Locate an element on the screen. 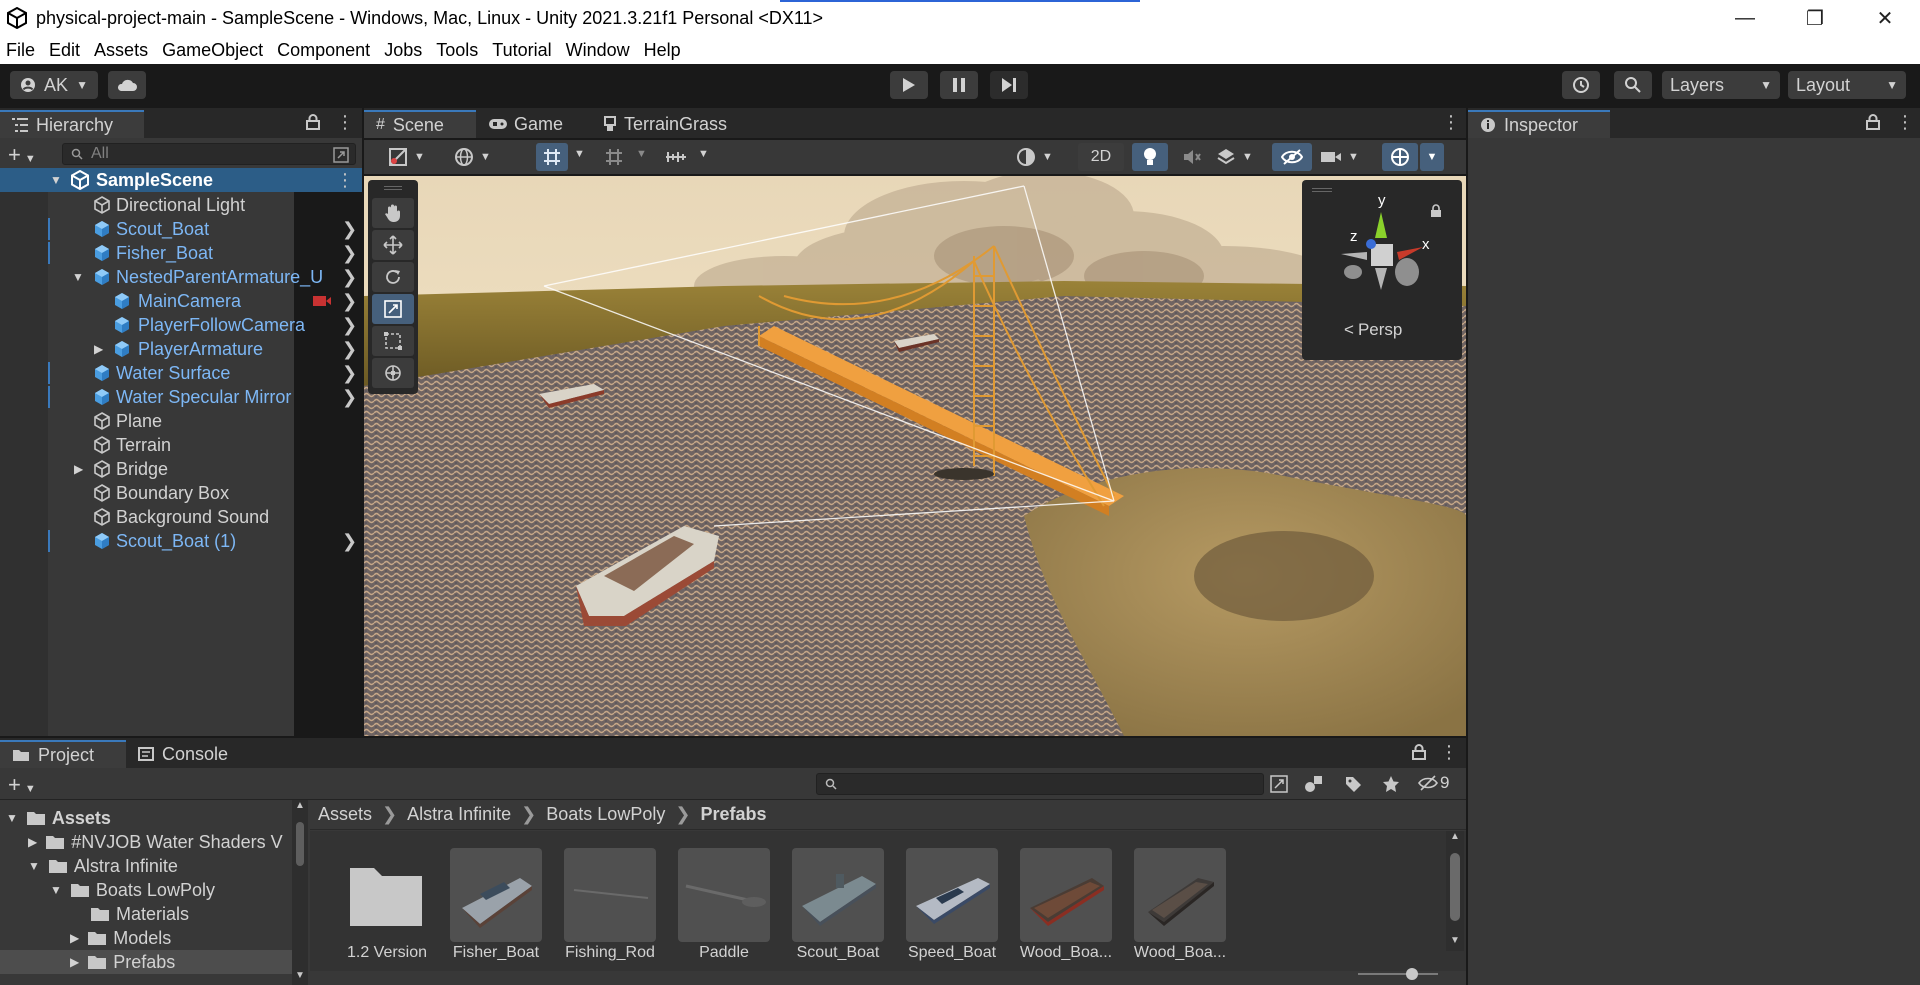 This screenshot has height=985, width=1920. breadcrumb-item-current: Prefabs is located at coordinates (733, 814).